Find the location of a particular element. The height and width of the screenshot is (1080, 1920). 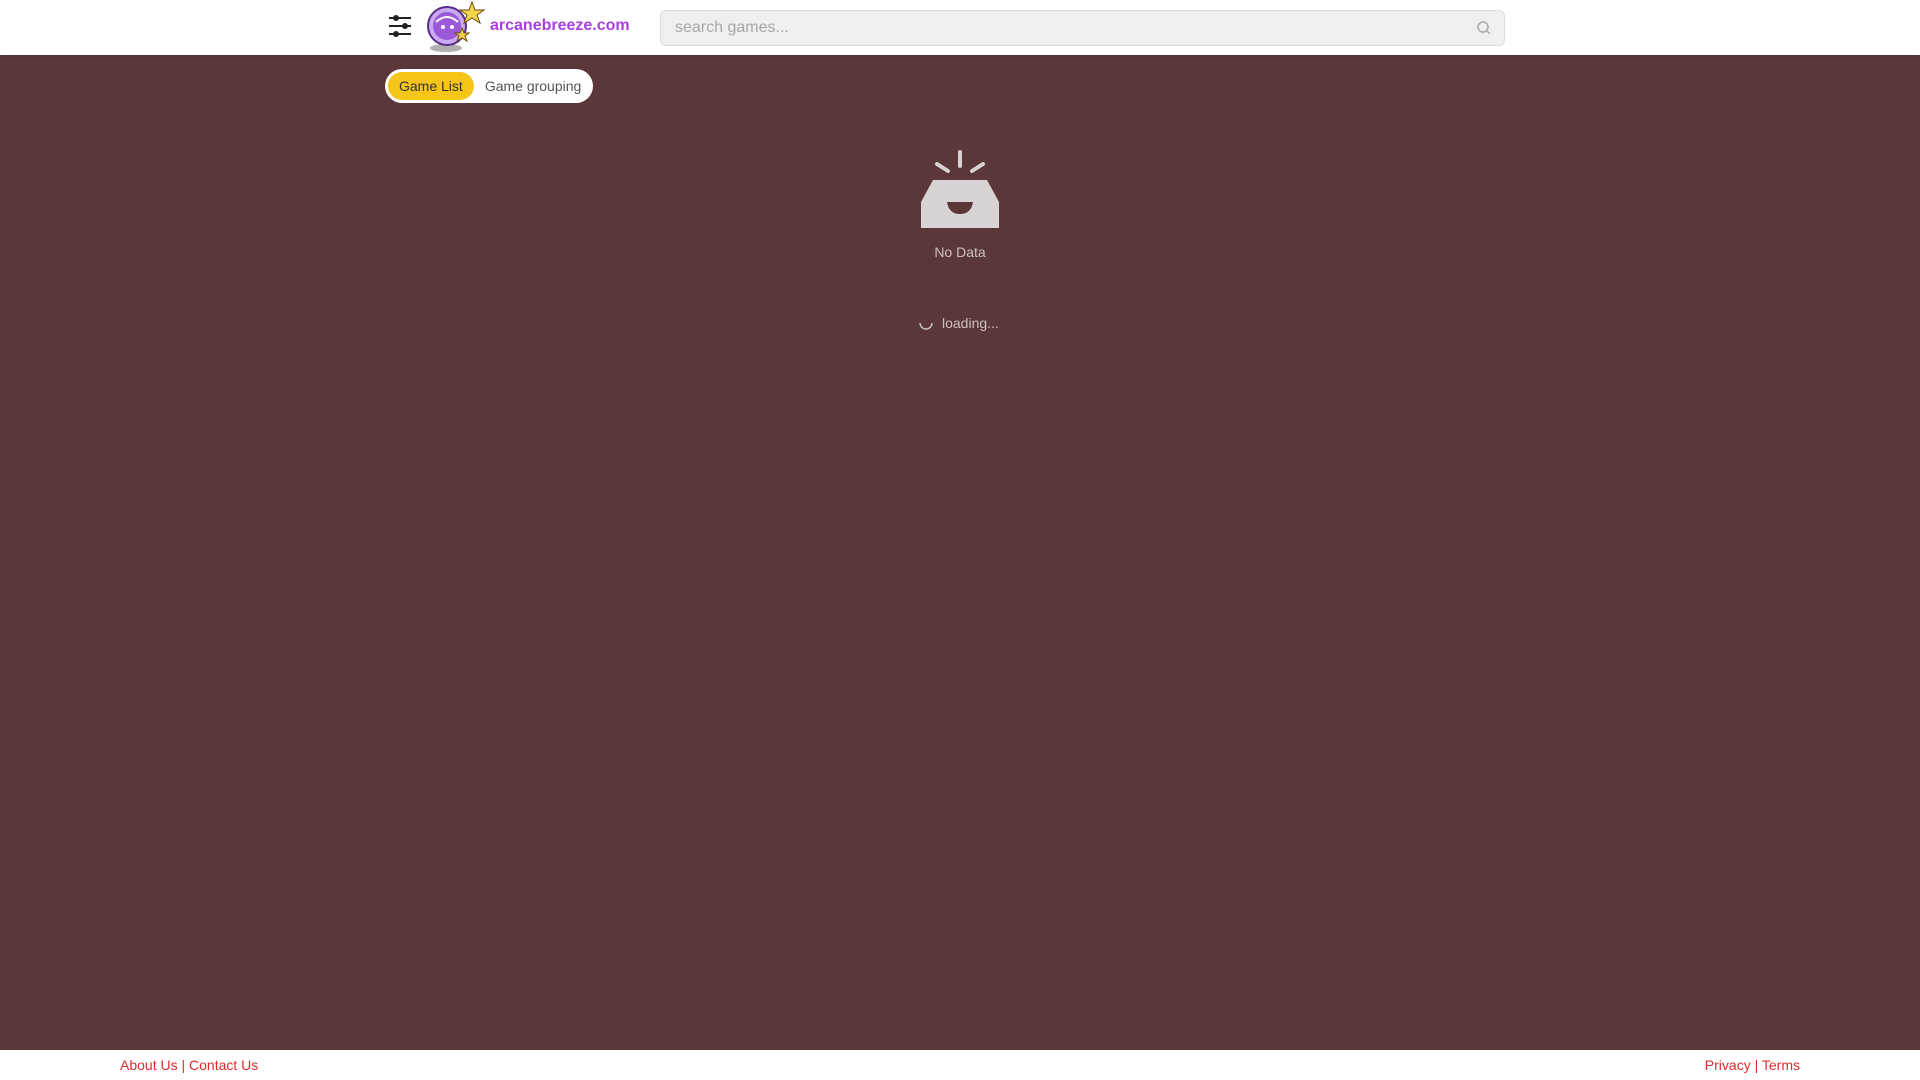

empty-state-text: No Data is located at coordinates (960, 252).